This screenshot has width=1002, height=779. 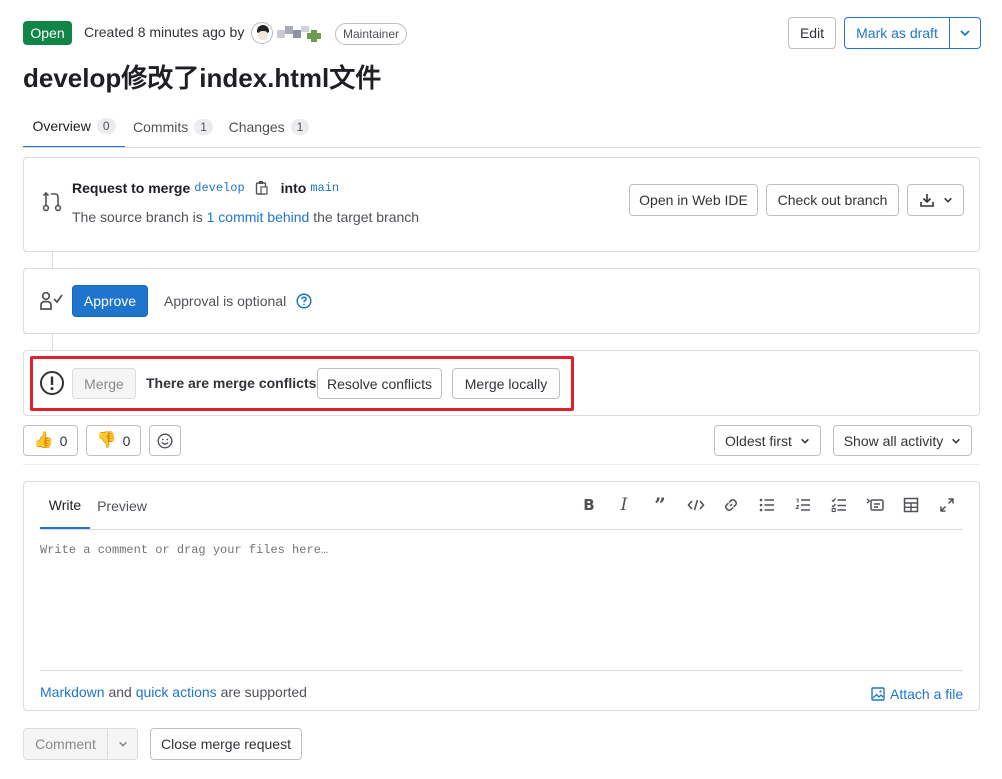 What do you see at coordinates (52, 383) in the screenshot?
I see `warning-icon` at bounding box center [52, 383].